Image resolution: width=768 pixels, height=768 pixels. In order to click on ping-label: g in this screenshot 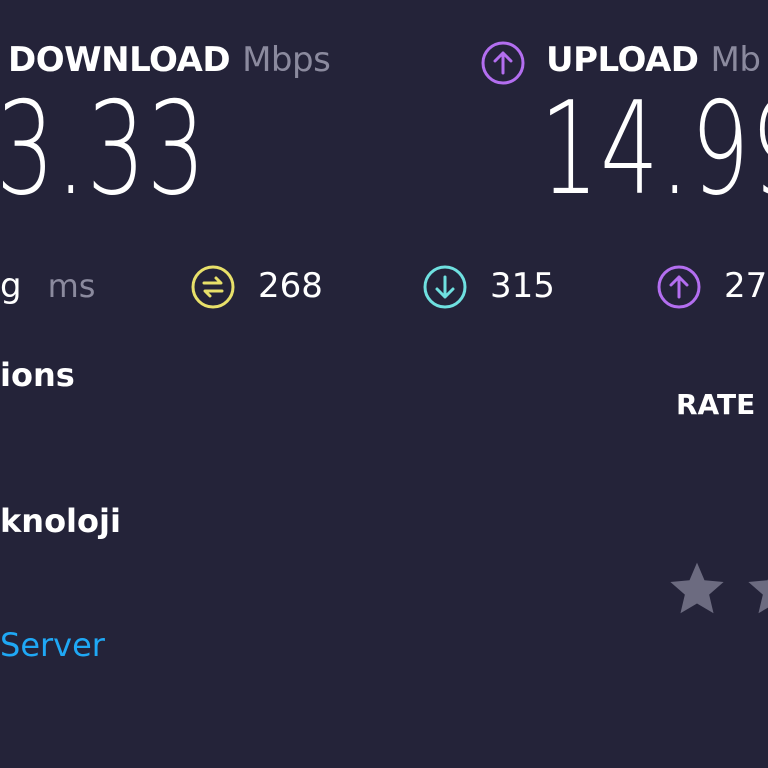, I will do `click(11, 286)`.